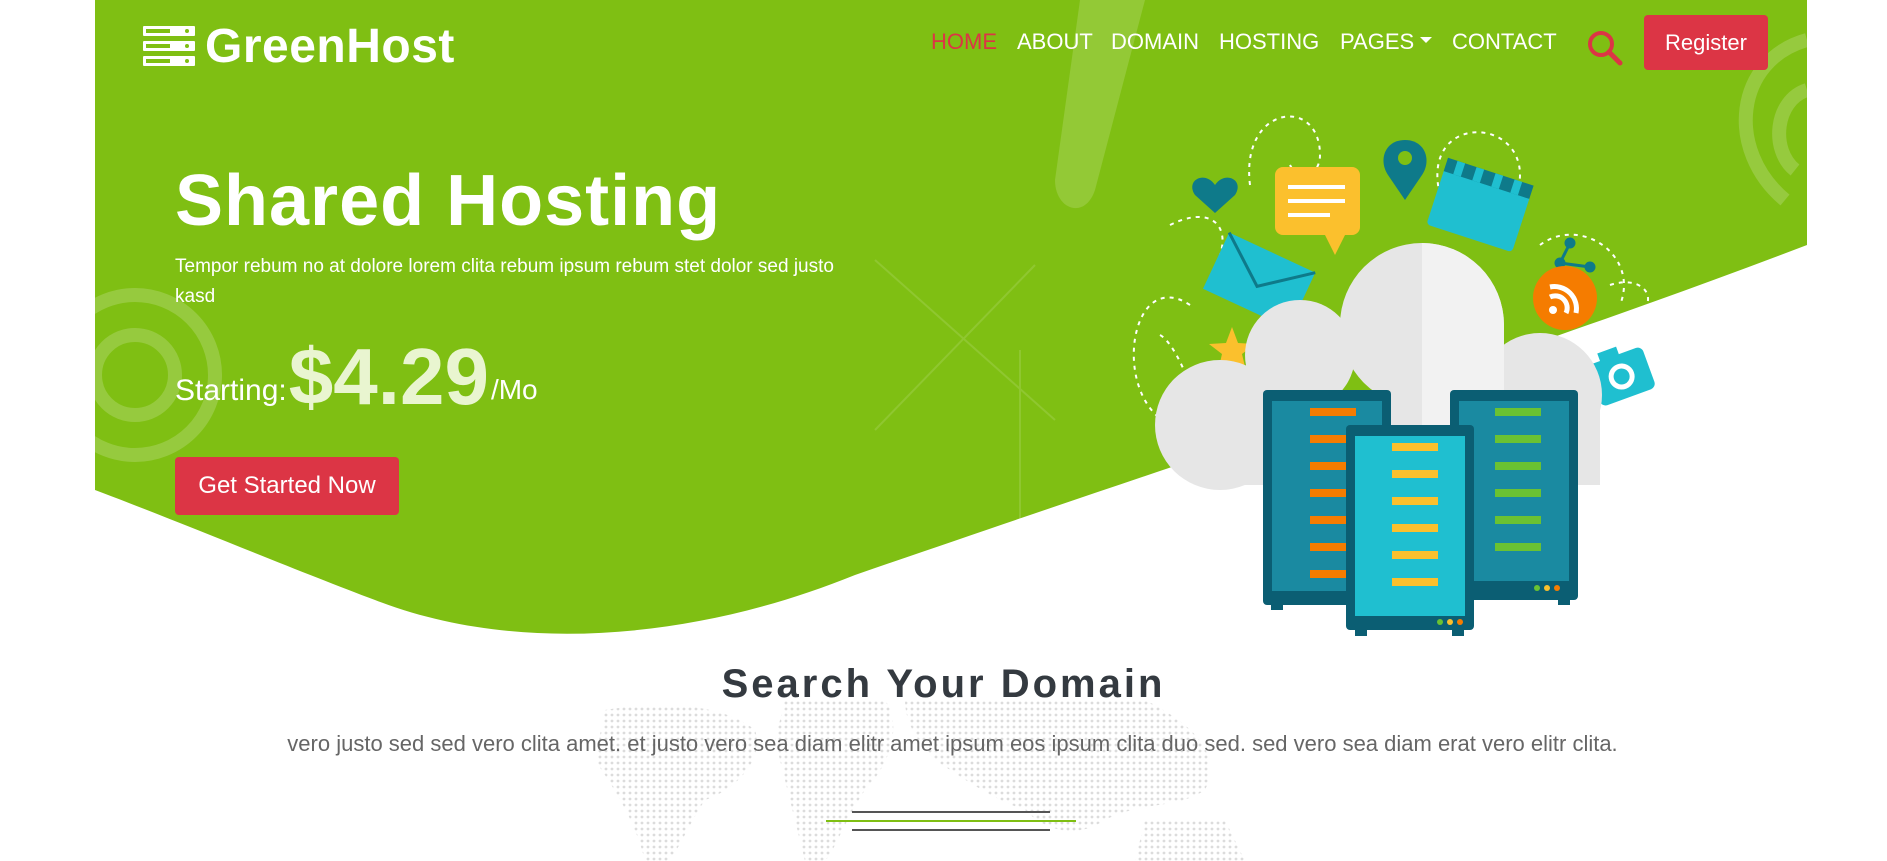  I want to click on get-started-button: Get Started Now, so click(287, 486).